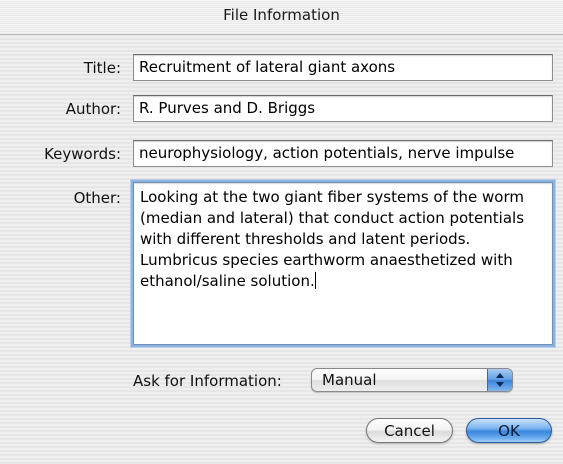 This screenshot has width=563, height=464. I want to click on title-label: Title:, so click(102, 68).